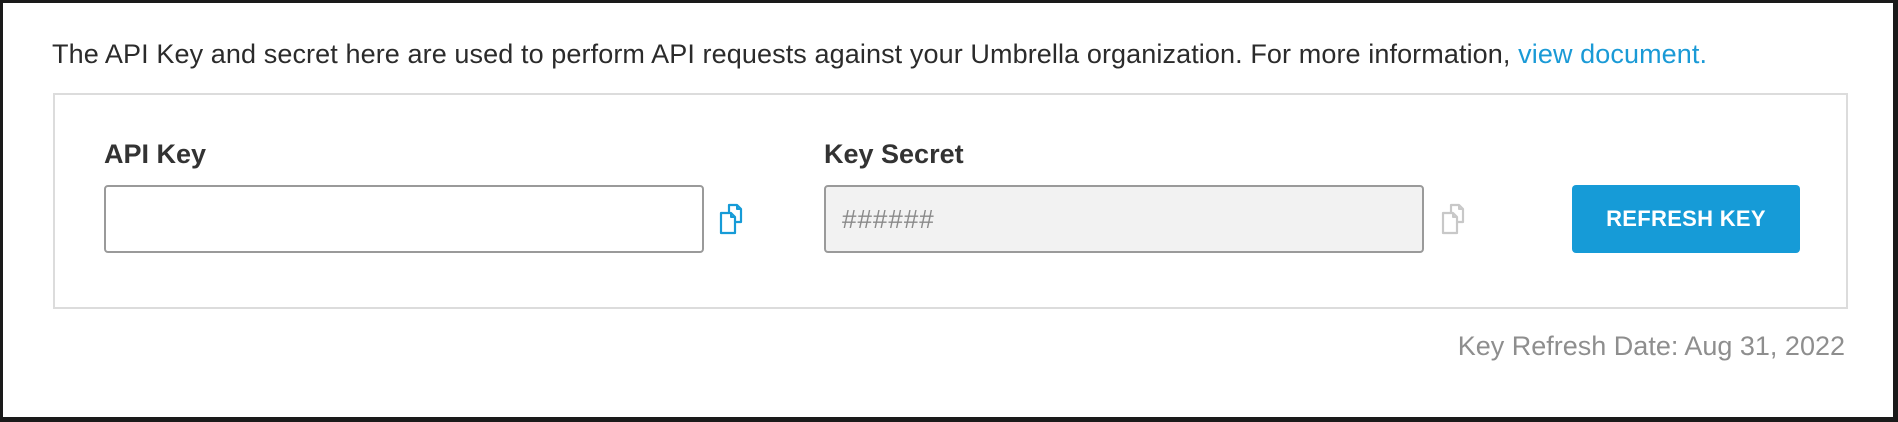 The height and width of the screenshot is (422, 1898). I want to click on key-secret-copy-button, so click(1454, 219).